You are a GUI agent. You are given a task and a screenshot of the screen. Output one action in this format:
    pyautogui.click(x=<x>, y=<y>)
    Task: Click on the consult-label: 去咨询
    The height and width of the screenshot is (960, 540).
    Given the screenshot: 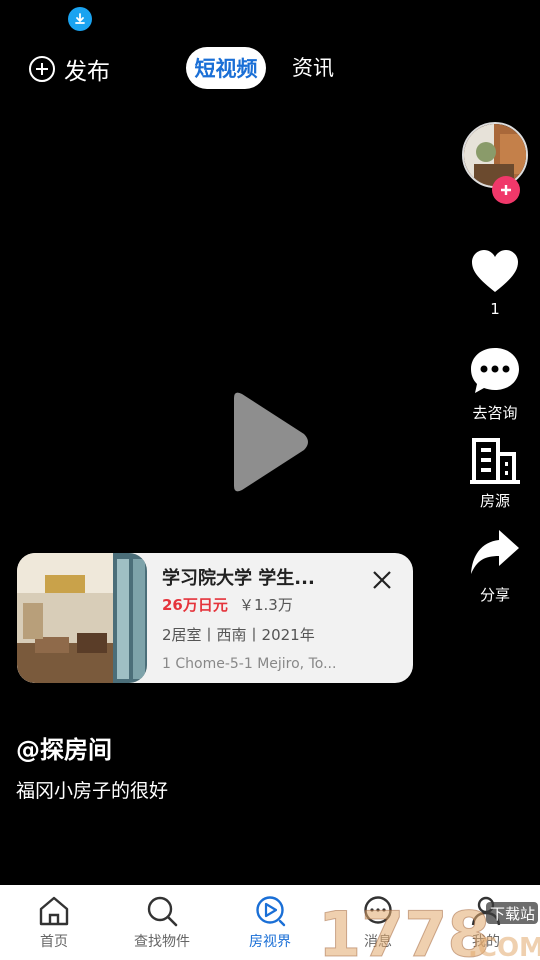 What is the action you would take?
    pyautogui.click(x=495, y=413)
    